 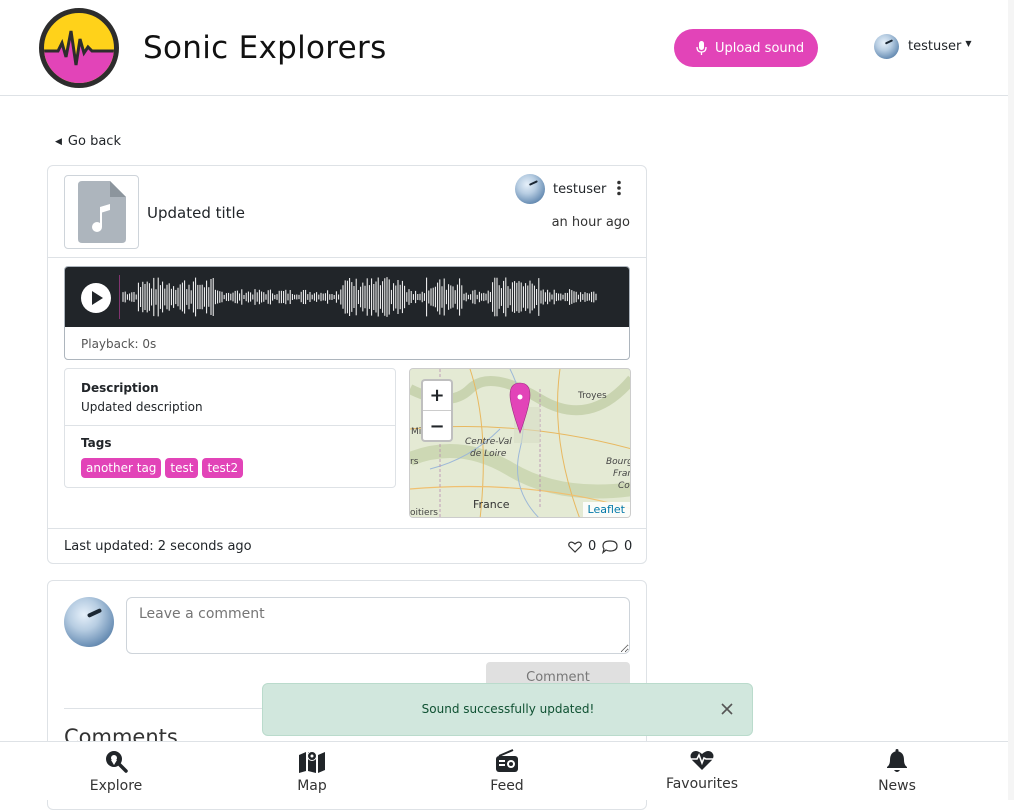 What do you see at coordinates (592, 546) in the screenshot?
I see `like-count: 0` at bounding box center [592, 546].